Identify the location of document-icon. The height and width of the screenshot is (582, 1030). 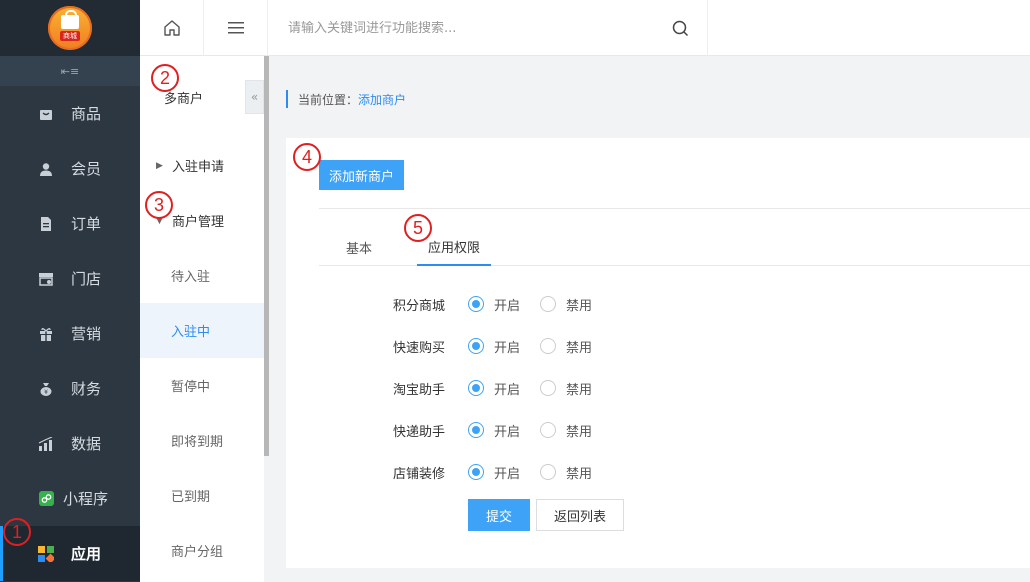
(46, 224).